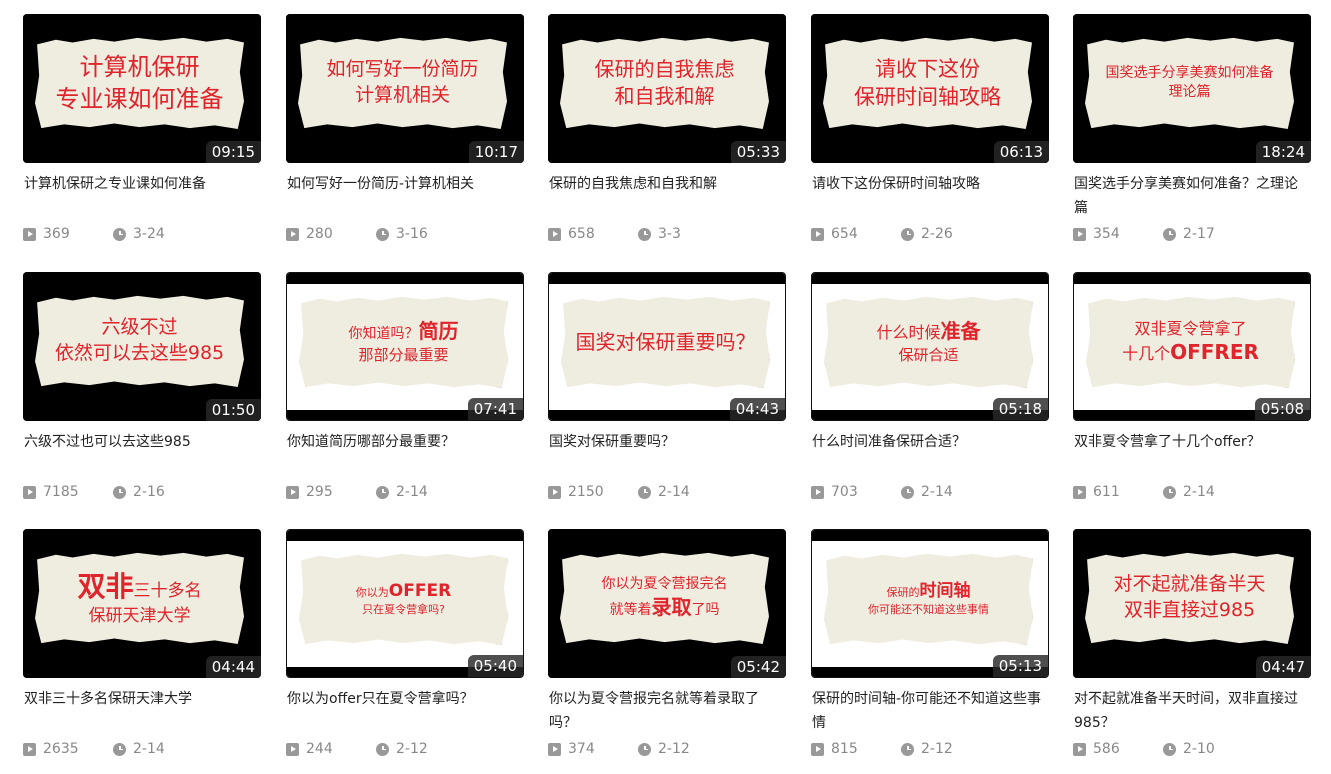 The width and height of the screenshot is (1331, 774). I want to click on thumbnail-text-line: 只在夏令营拿吗?, so click(403, 610).